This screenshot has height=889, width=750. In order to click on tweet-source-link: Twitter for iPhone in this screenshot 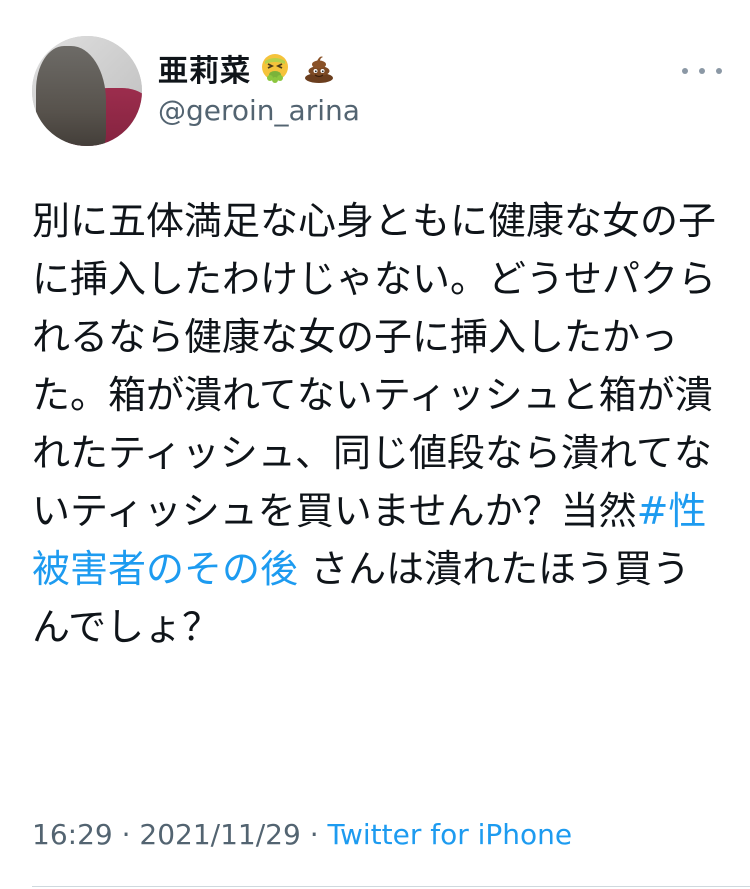, I will do `click(450, 834)`.